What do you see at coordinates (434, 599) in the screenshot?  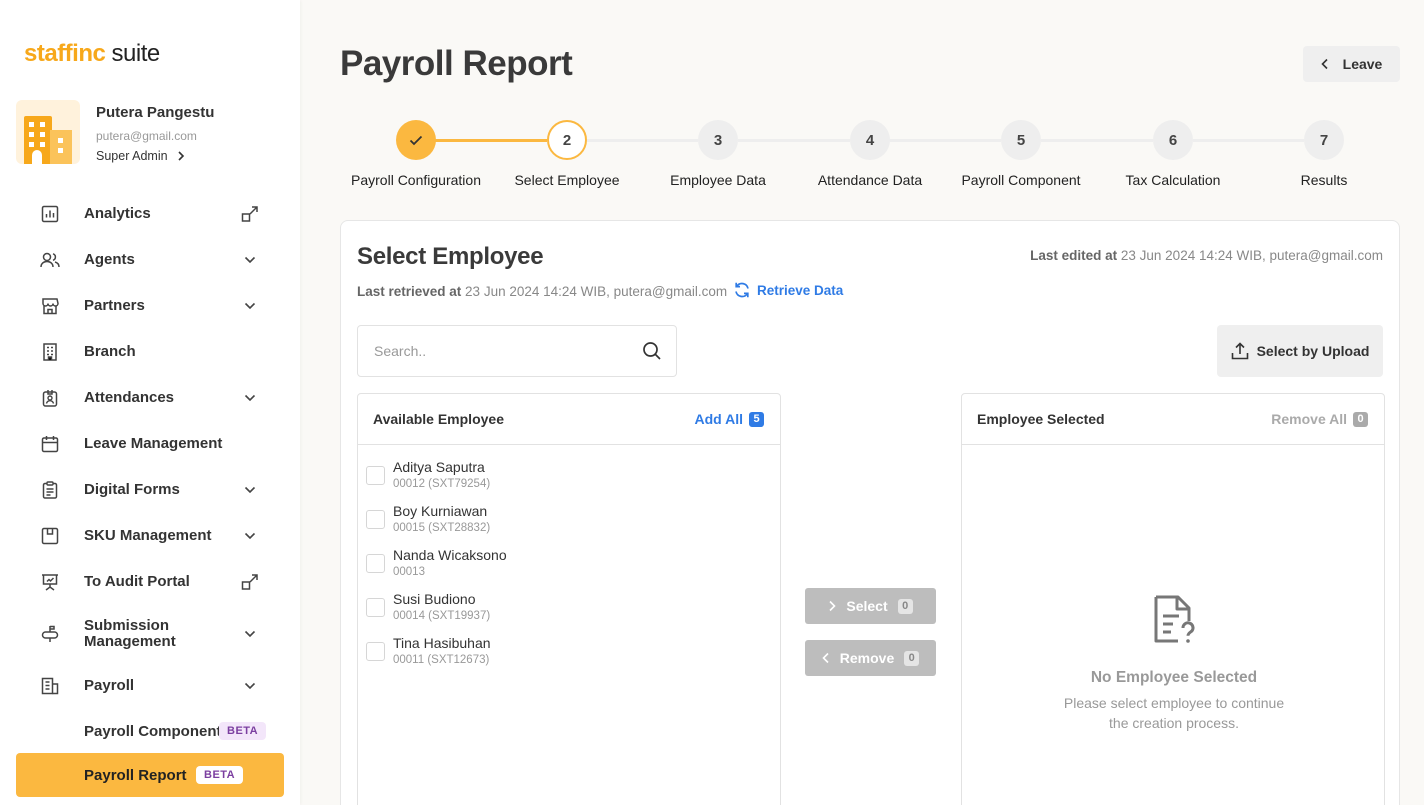 I see `employee-name: Susi Budiono` at bounding box center [434, 599].